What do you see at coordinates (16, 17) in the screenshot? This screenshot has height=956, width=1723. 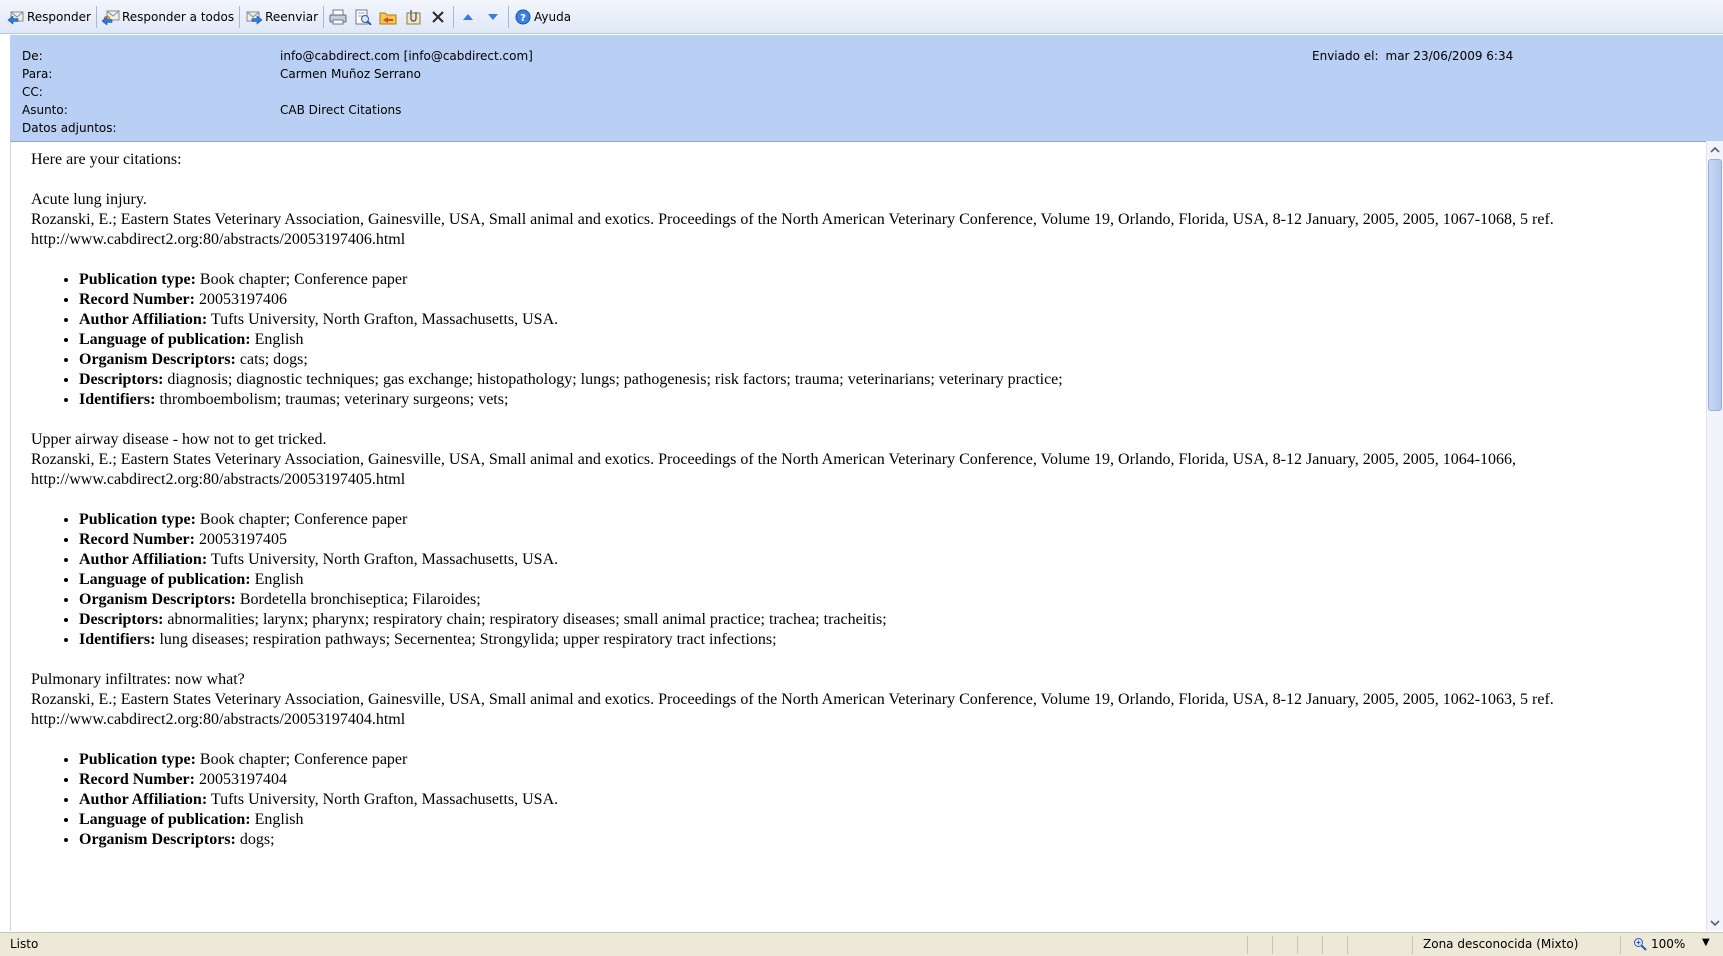 I see `reply-icon` at bounding box center [16, 17].